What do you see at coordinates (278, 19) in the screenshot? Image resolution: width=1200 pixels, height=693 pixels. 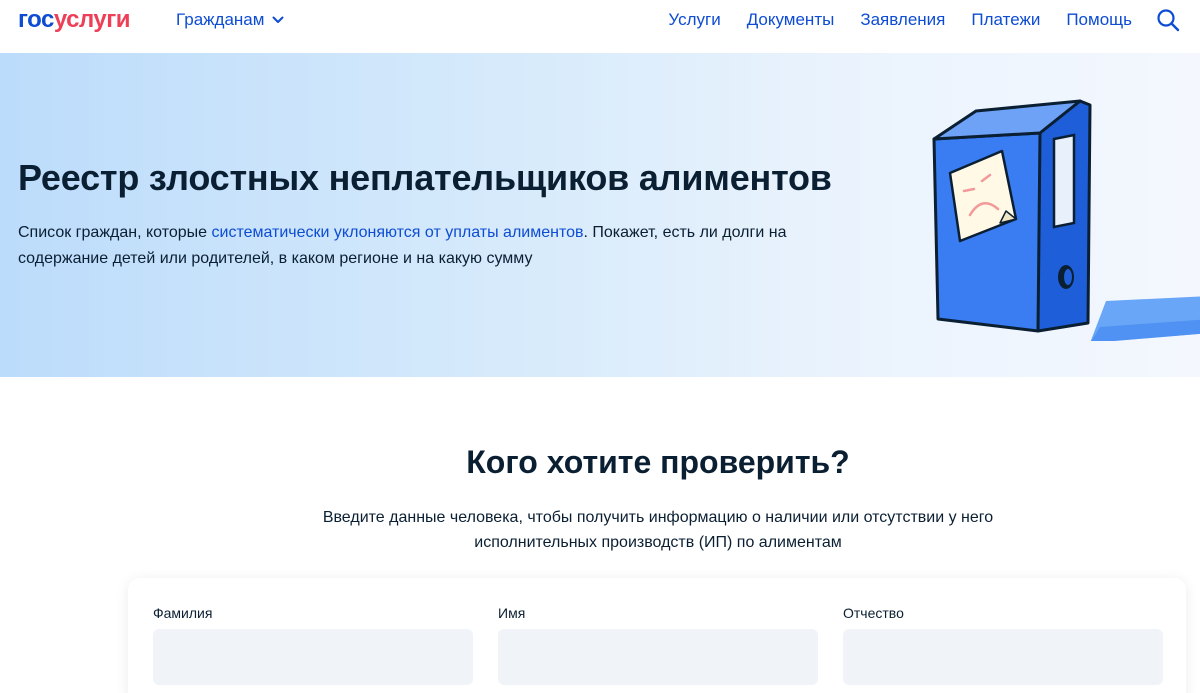 I see `chevron-down-icon` at bounding box center [278, 19].